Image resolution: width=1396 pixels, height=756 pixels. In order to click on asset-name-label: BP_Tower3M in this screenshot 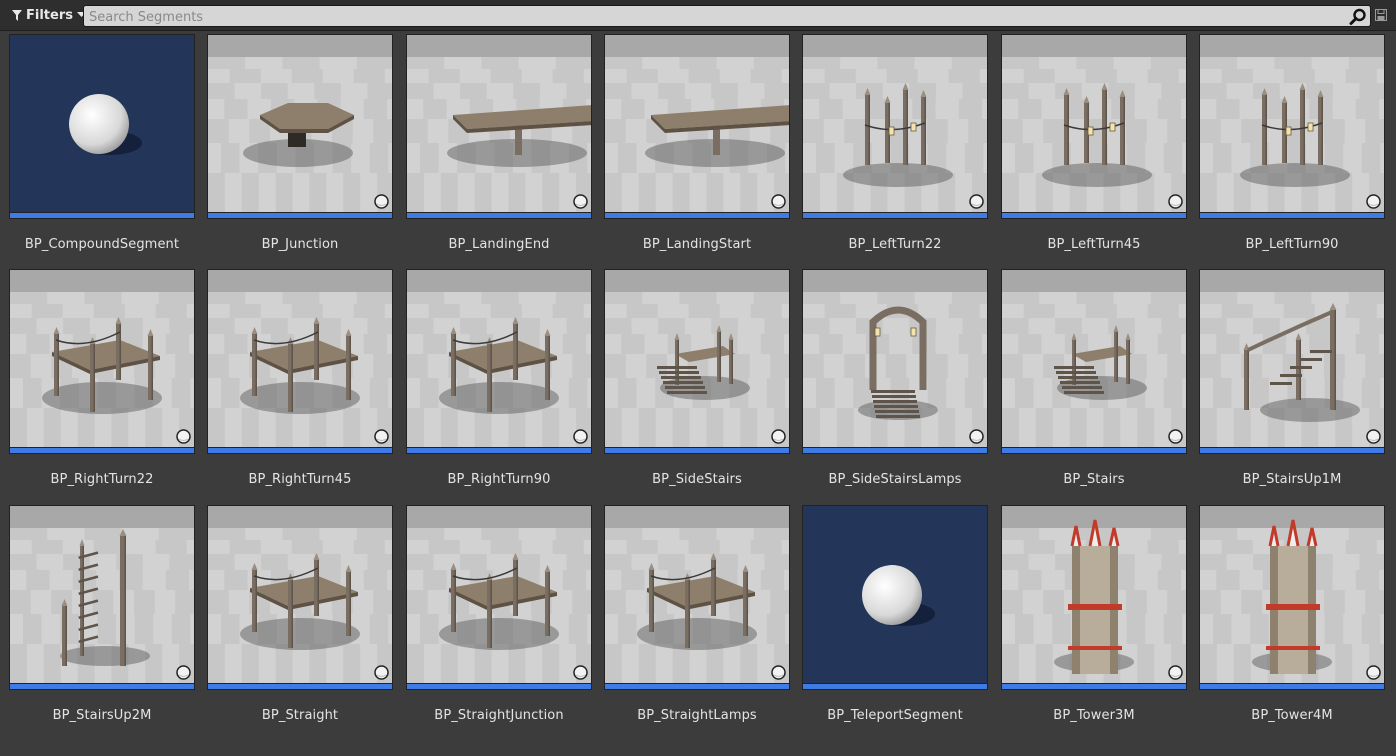, I will do `click(1094, 715)`.